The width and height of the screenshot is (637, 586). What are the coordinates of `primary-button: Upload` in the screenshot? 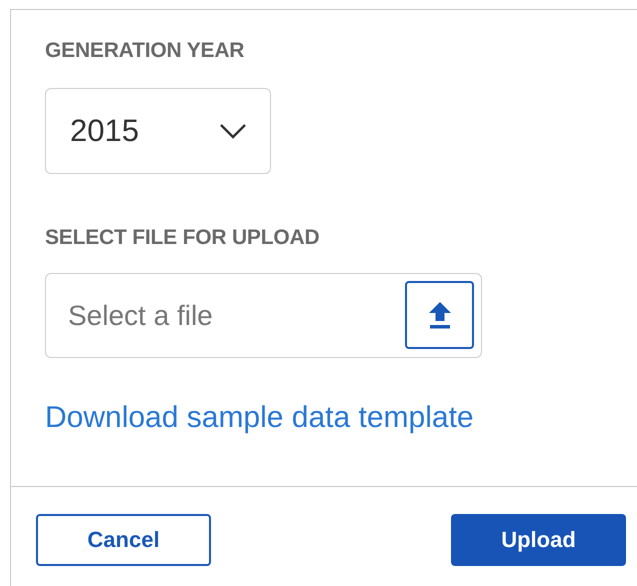 It's located at (538, 540).